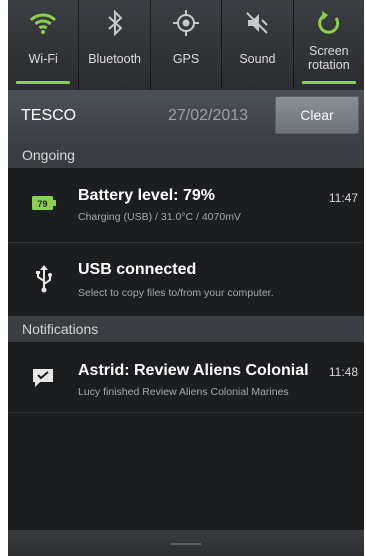 This screenshot has height=556, width=366. What do you see at coordinates (159, 217) in the screenshot?
I see `notification-subtitle: Charging (USB) / 31.0°C / 4070mV` at bounding box center [159, 217].